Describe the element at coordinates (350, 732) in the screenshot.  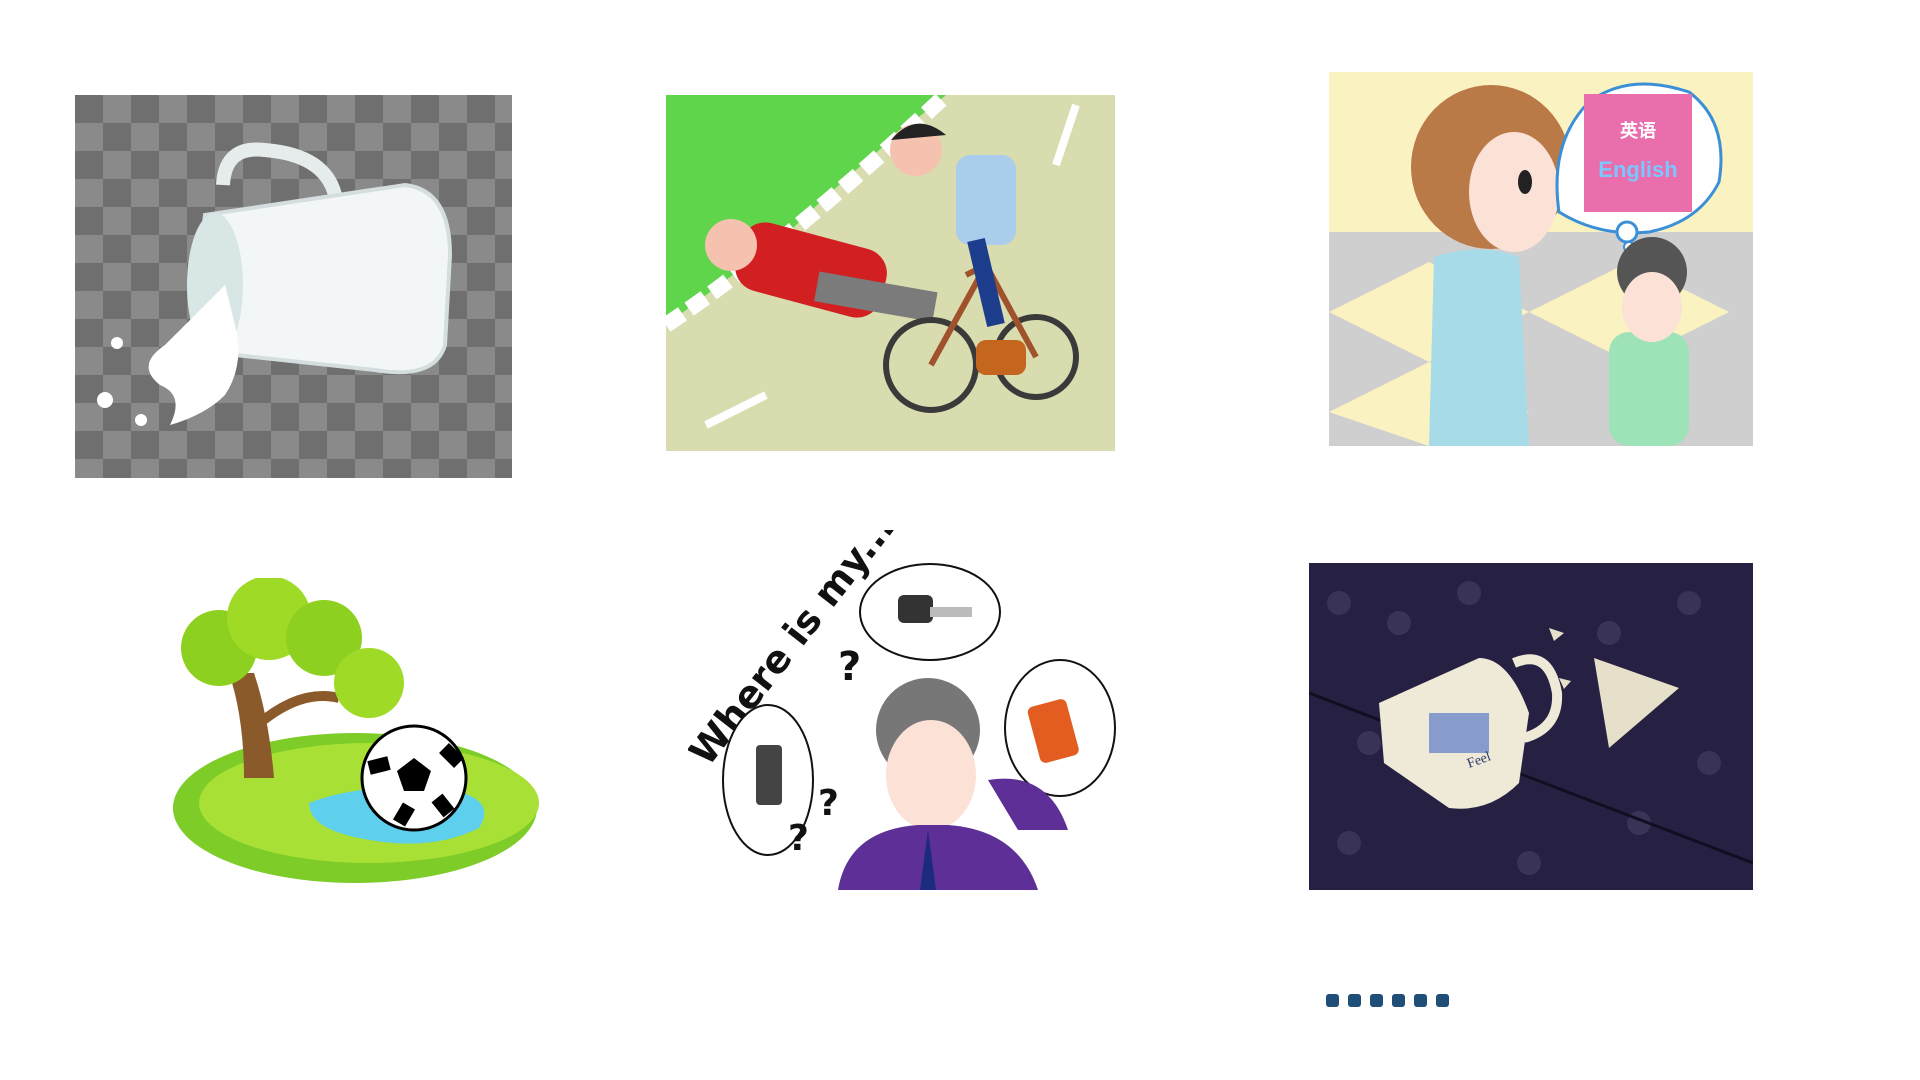
I see `ball-in-pond-icon` at that location.